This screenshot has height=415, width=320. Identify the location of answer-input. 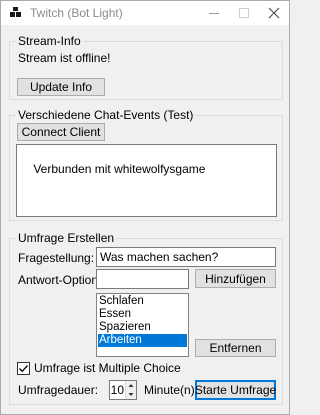
(142, 279).